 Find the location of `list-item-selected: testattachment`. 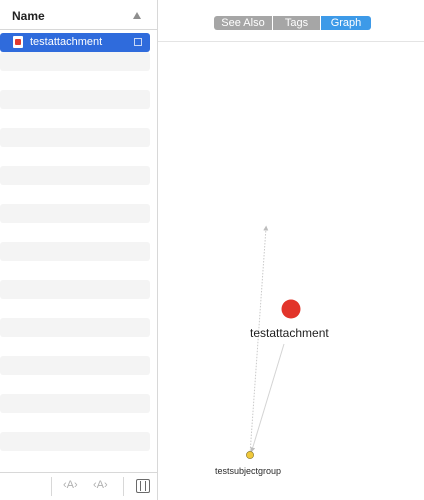

list-item-selected: testattachment is located at coordinates (75, 42).